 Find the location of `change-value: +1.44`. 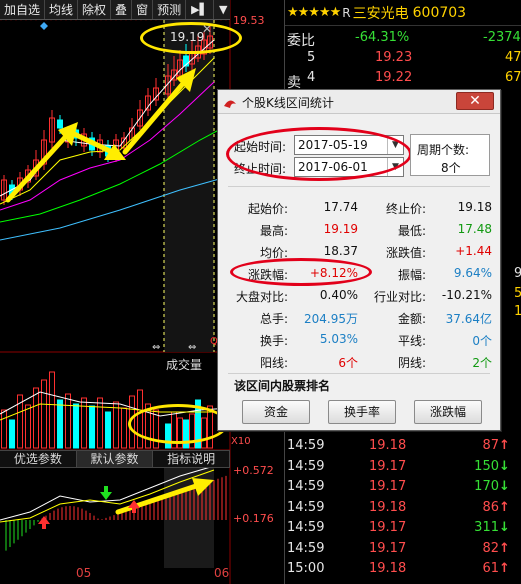

change-value: +1.44 is located at coordinates (473, 251).